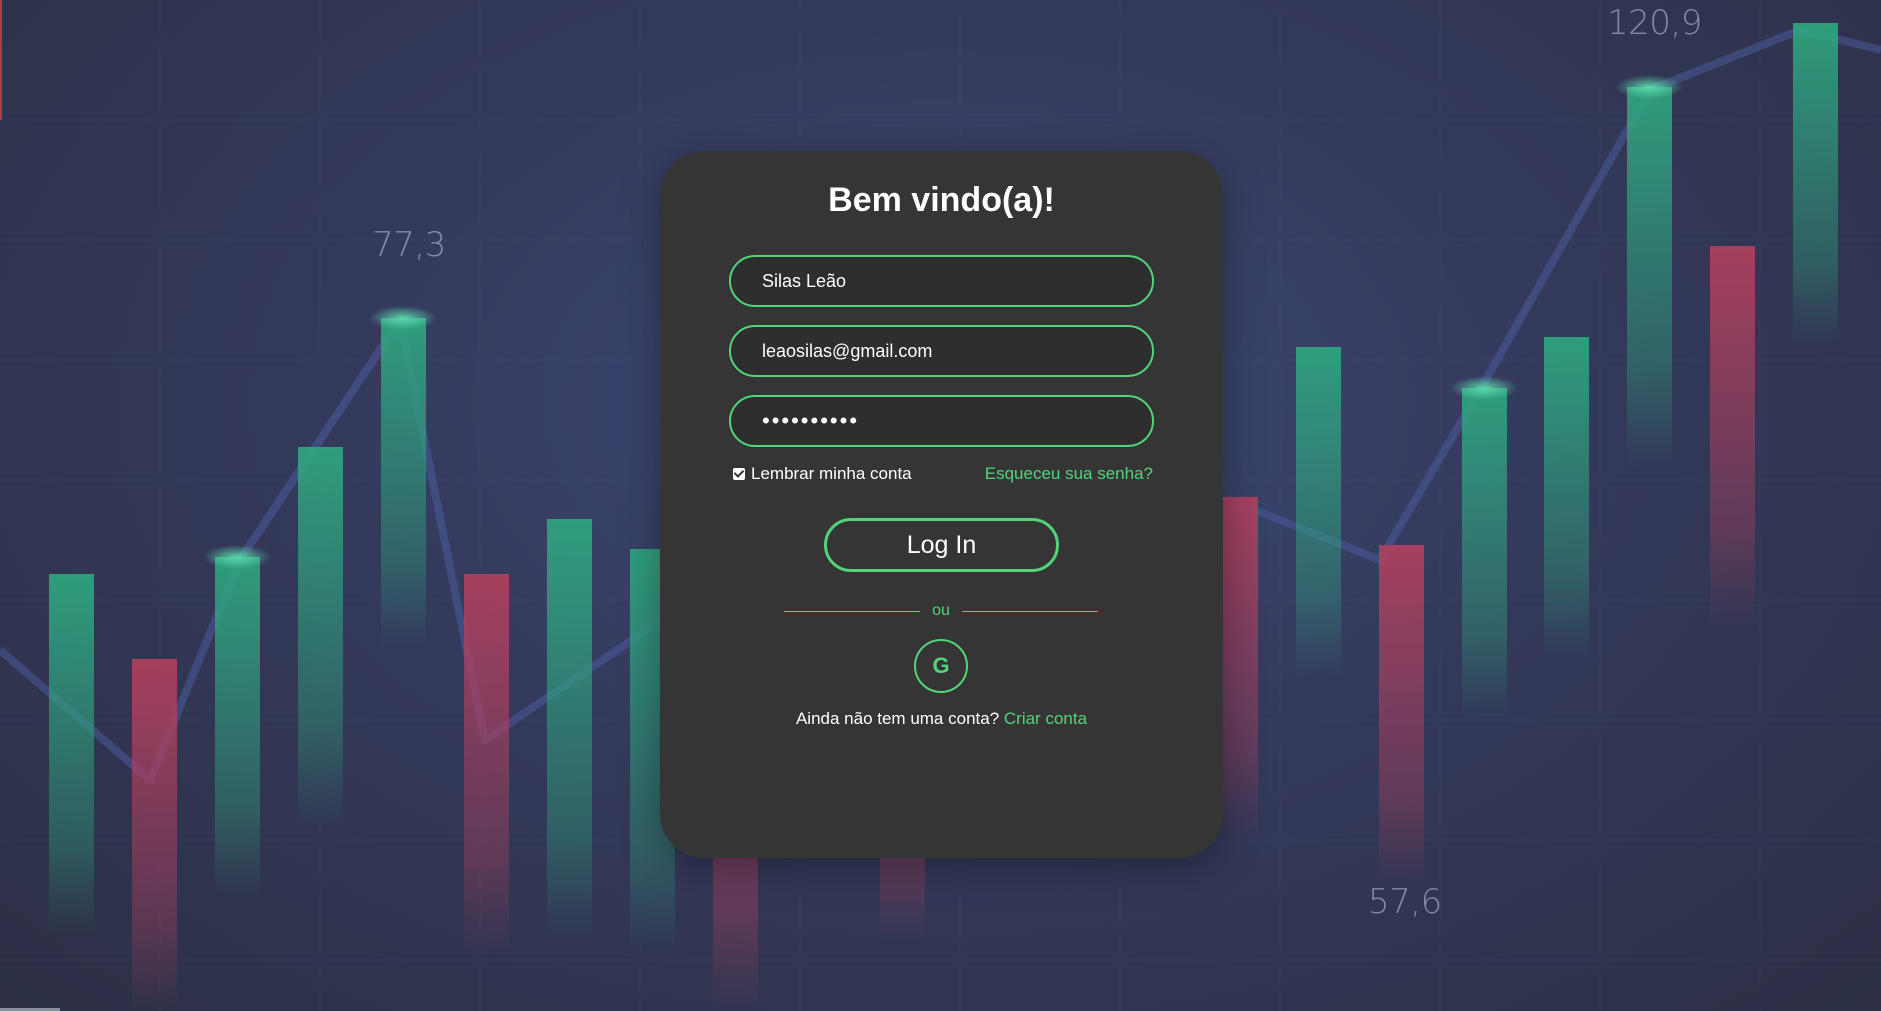 Image resolution: width=1881 pixels, height=1011 pixels. What do you see at coordinates (831, 473) in the screenshot?
I see `remember-label: Lembrar minha conta` at bounding box center [831, 473].